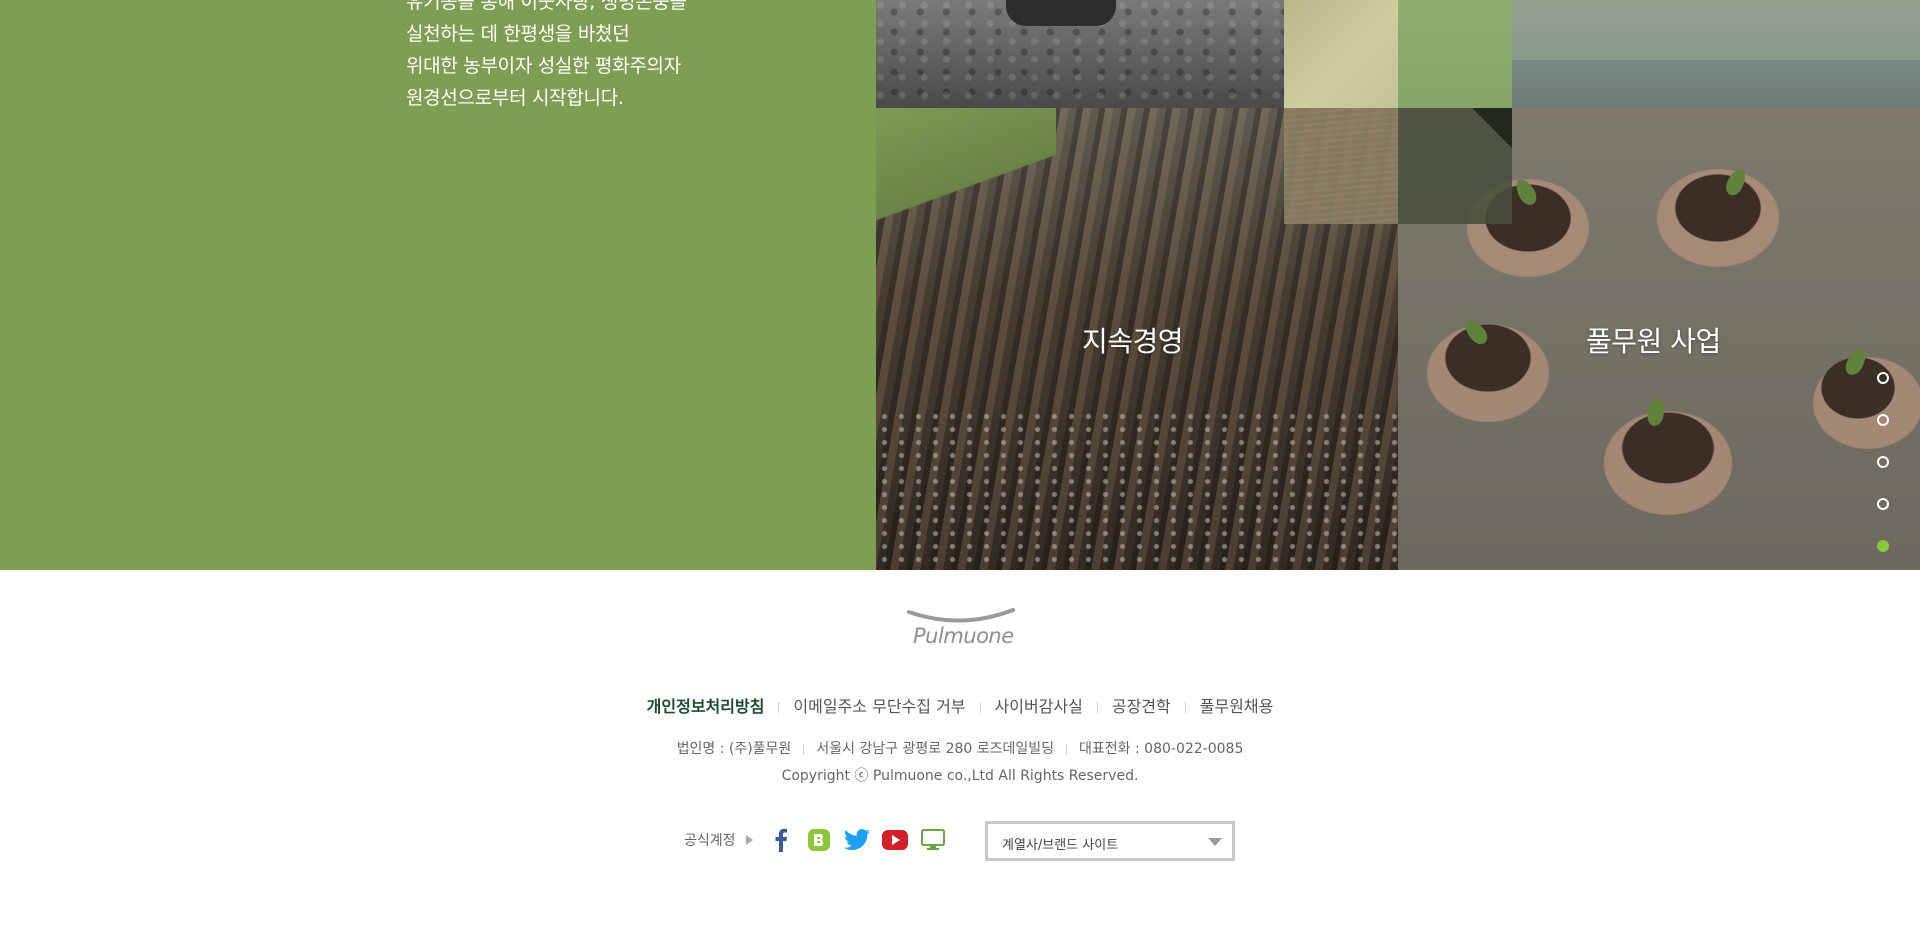 The width and height of the screenshot is (1920, 925). Describe the element at coordinates (857, 840) in the screenshot. I see `twitter-icon` at that location.